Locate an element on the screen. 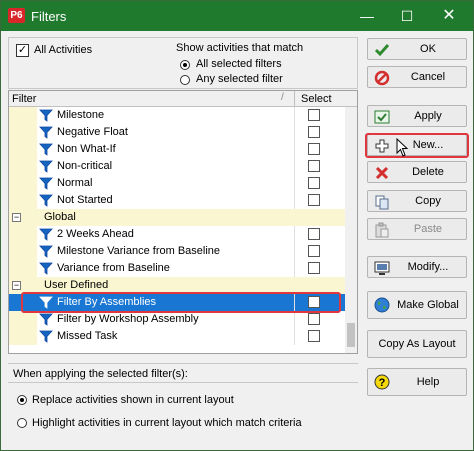 The height and width of the screenshot is (451, 474). filter-name: Not Started is located at coordinates (85, 200).